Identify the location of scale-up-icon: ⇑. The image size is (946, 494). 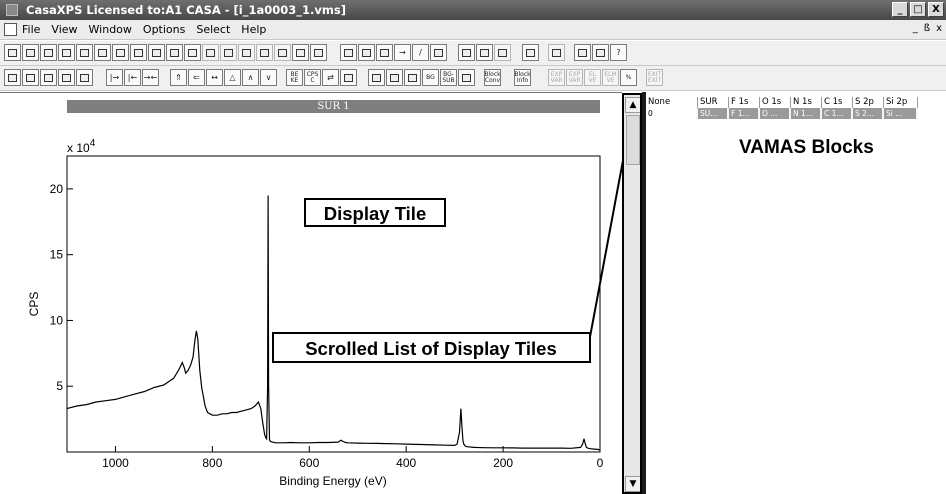
(178, 77).